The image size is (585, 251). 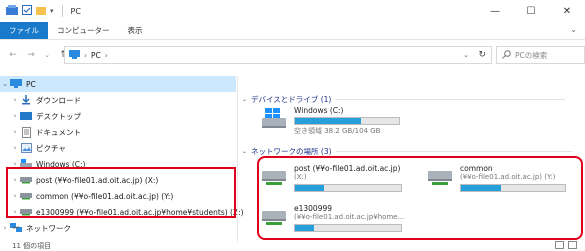 I want to click on collapse-chevron-icon: ⌄, so click(x=5, y=84).